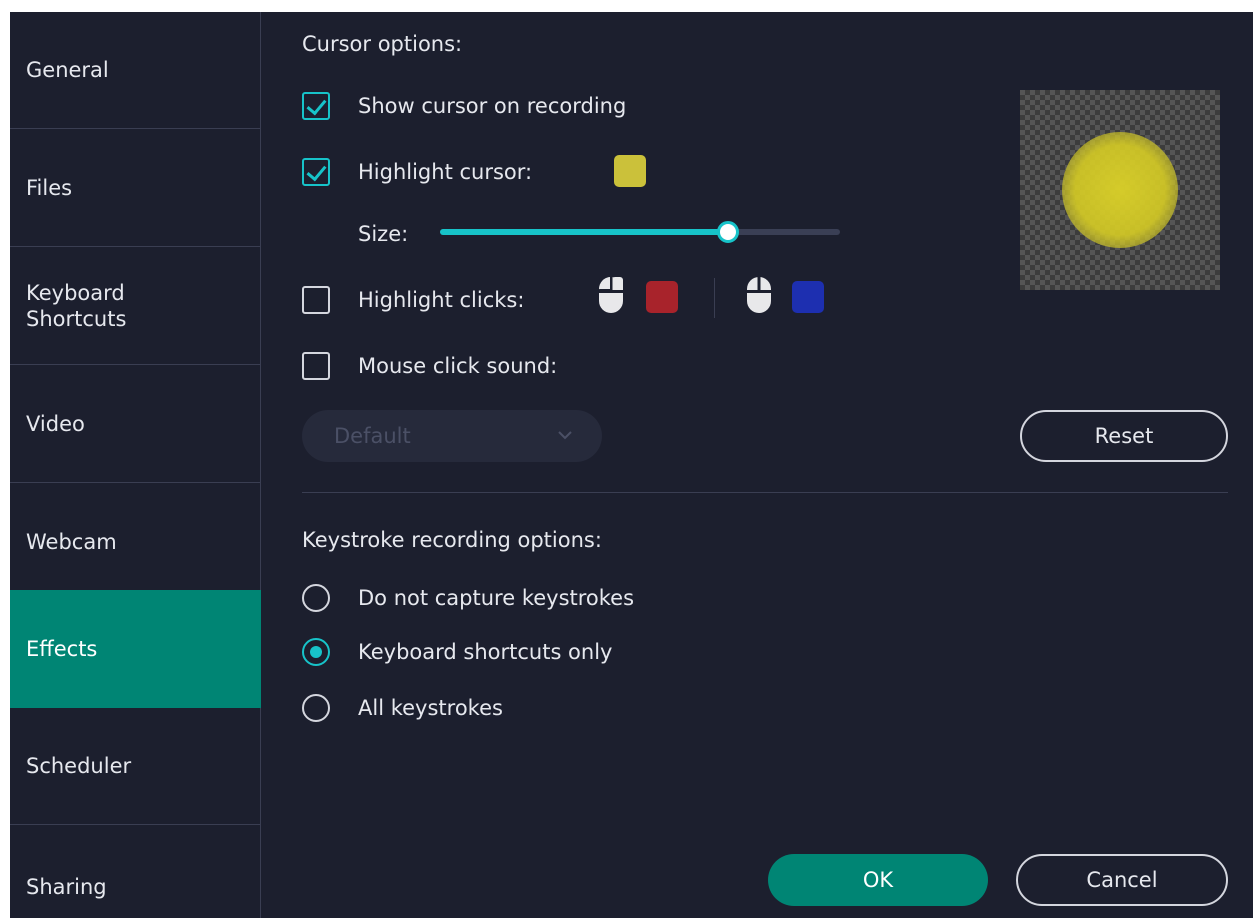  What do you see at coordinates (135, 766) in the screenshot?
I see `sidebar-item-scheduler: Scheduler` at bounding box center [135, 766].